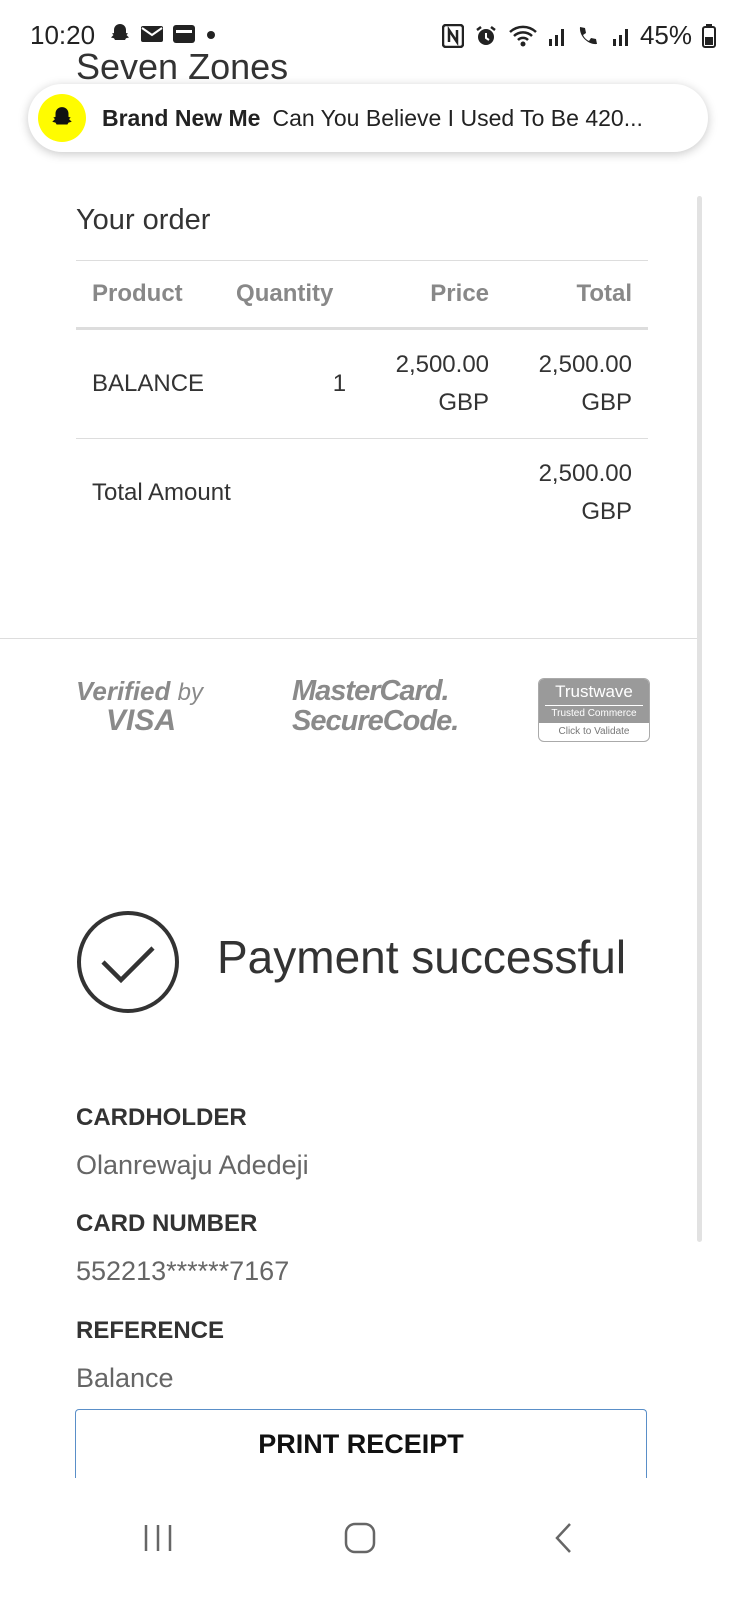  I want to click on wallet-icon, so click(184, 34).